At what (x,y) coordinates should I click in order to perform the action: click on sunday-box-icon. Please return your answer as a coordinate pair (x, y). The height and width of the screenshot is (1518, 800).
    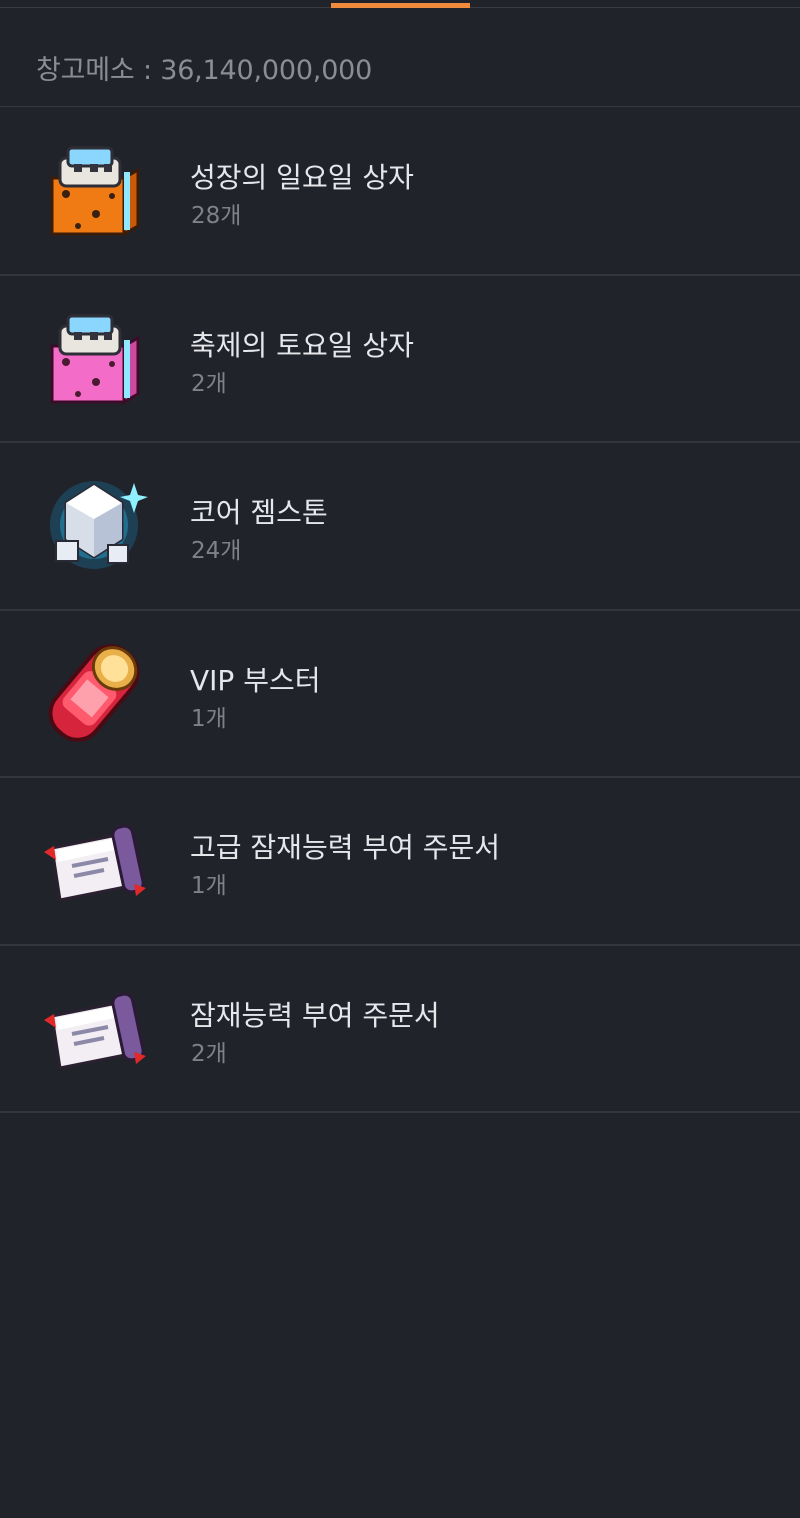
    Looking at the image, I should click on (94, 190).